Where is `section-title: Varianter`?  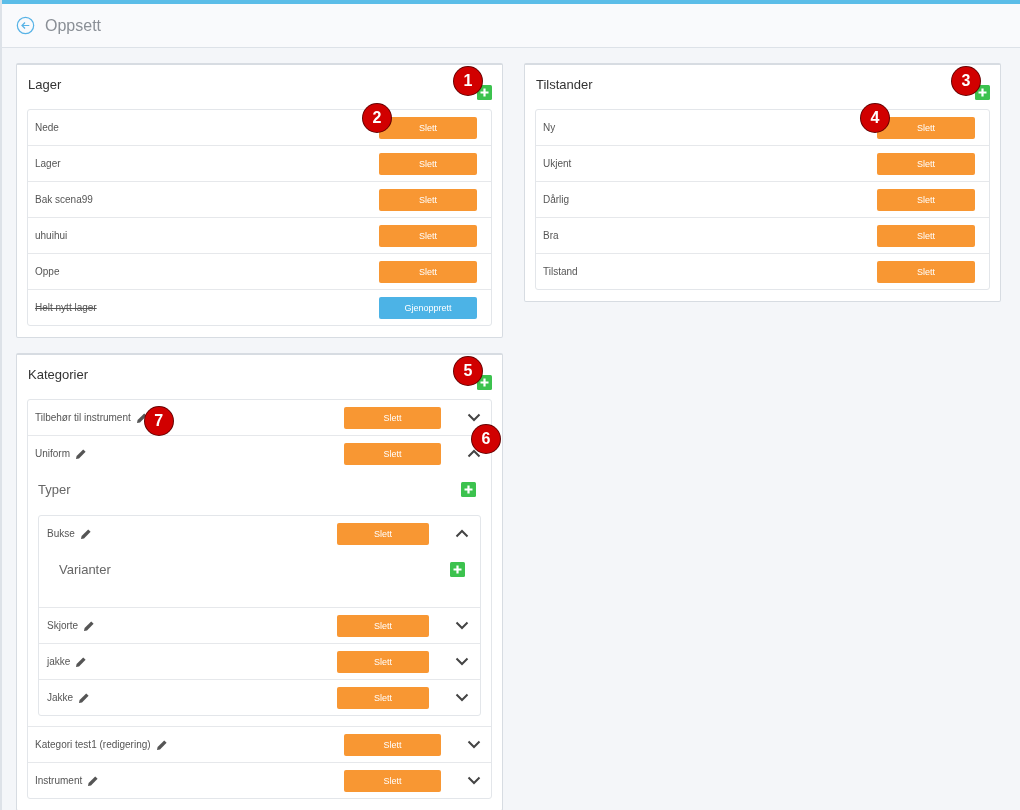
section-title: Varianter is located at coordinates (85, 569).